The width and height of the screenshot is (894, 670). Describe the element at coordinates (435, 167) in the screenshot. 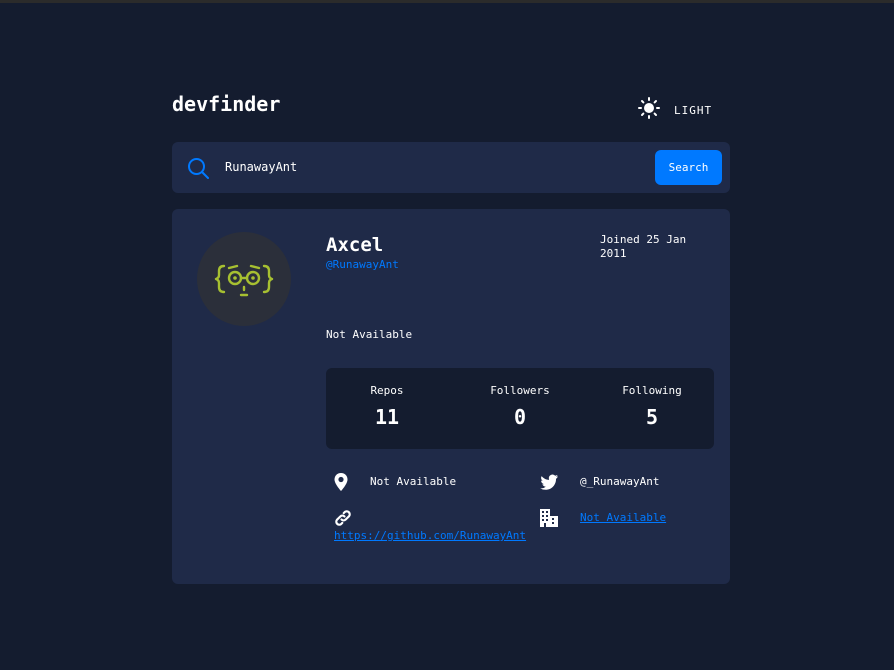

I see `search-input` at that location.